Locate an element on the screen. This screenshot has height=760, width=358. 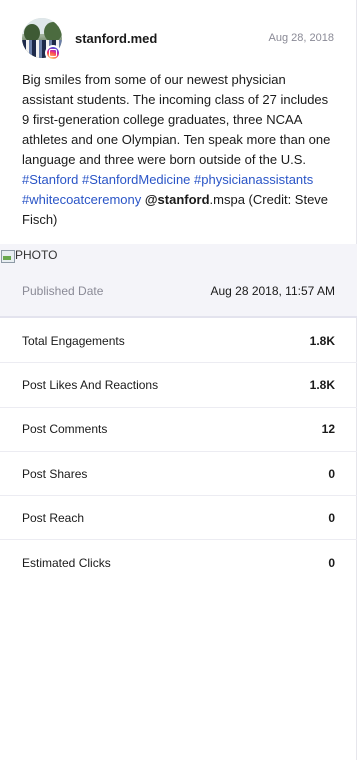
metric-label: Post Comments is located at coordinates (65, 429).